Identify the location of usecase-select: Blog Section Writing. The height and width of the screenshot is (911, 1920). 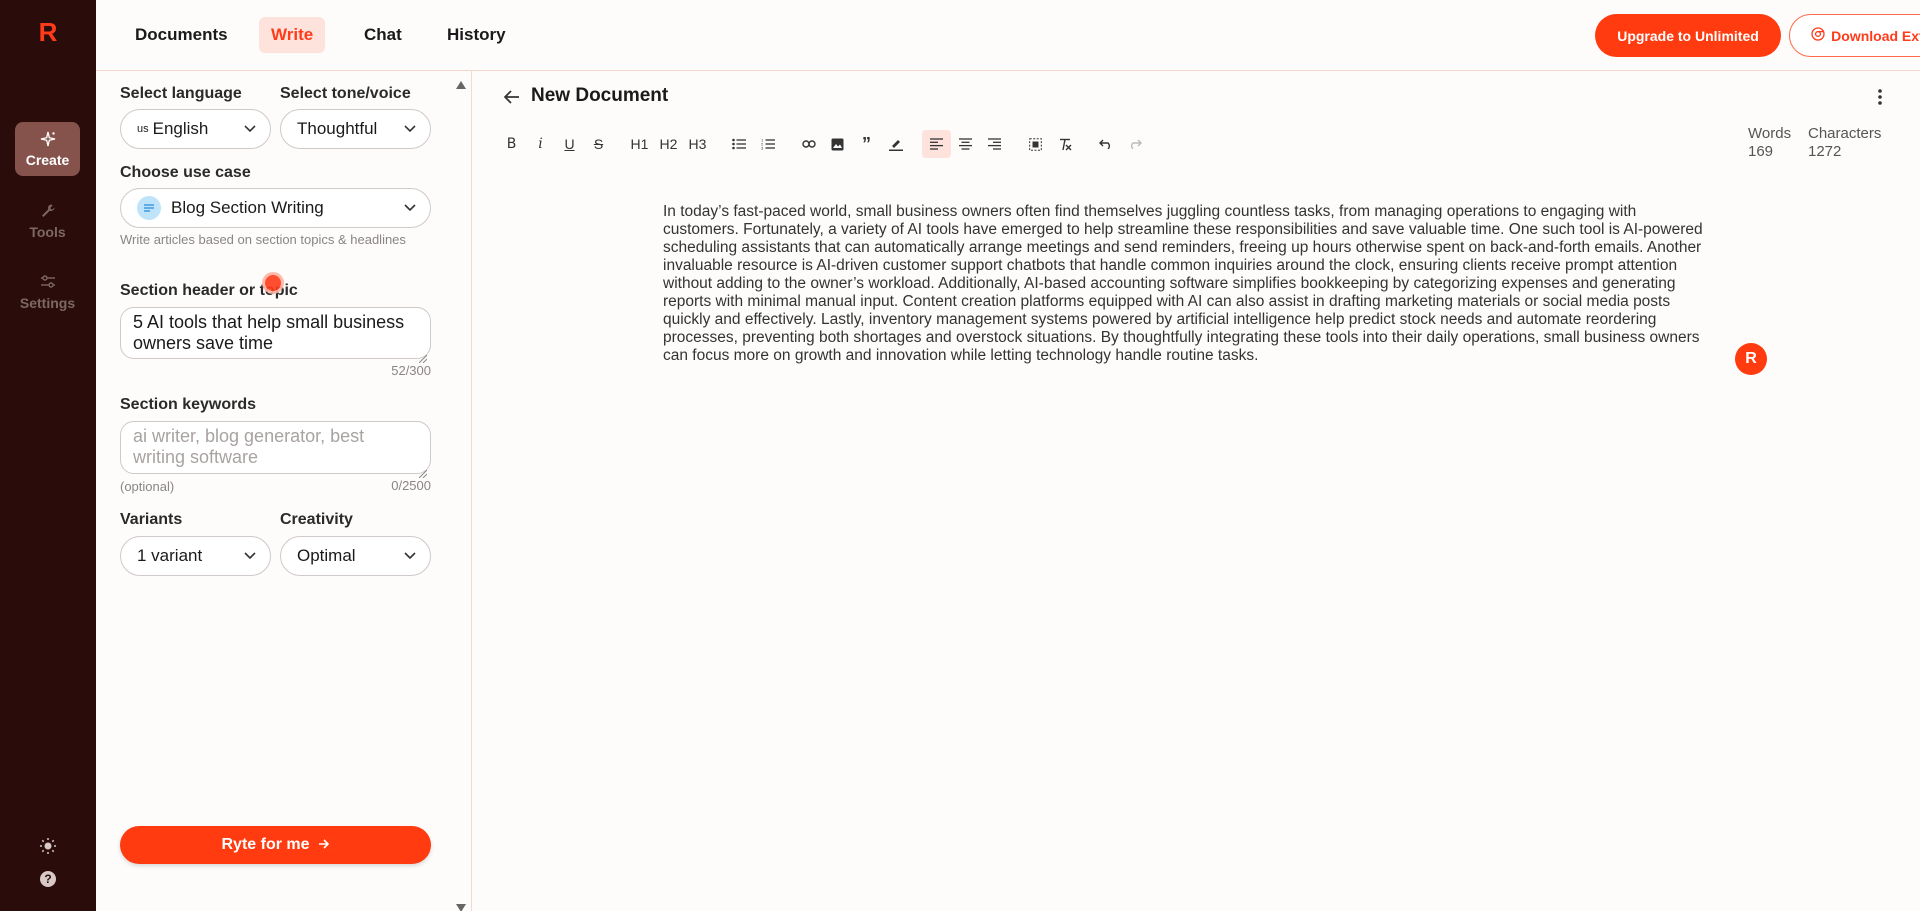
(275, 208).